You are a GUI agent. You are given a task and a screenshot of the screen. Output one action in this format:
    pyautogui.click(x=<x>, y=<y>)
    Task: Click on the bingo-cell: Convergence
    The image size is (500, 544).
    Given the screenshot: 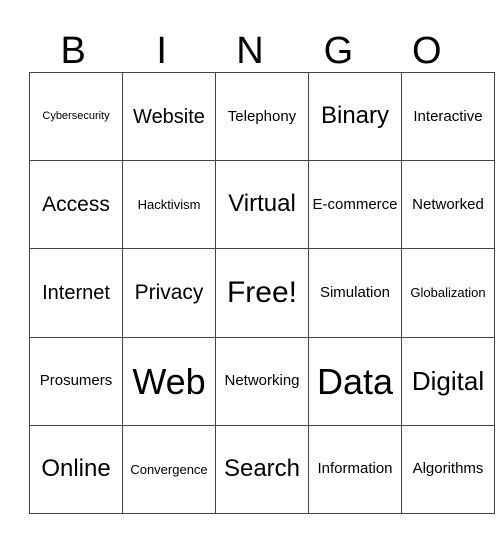 What is the action you would take?
    pyautogui.click(x=169, y=469)
    